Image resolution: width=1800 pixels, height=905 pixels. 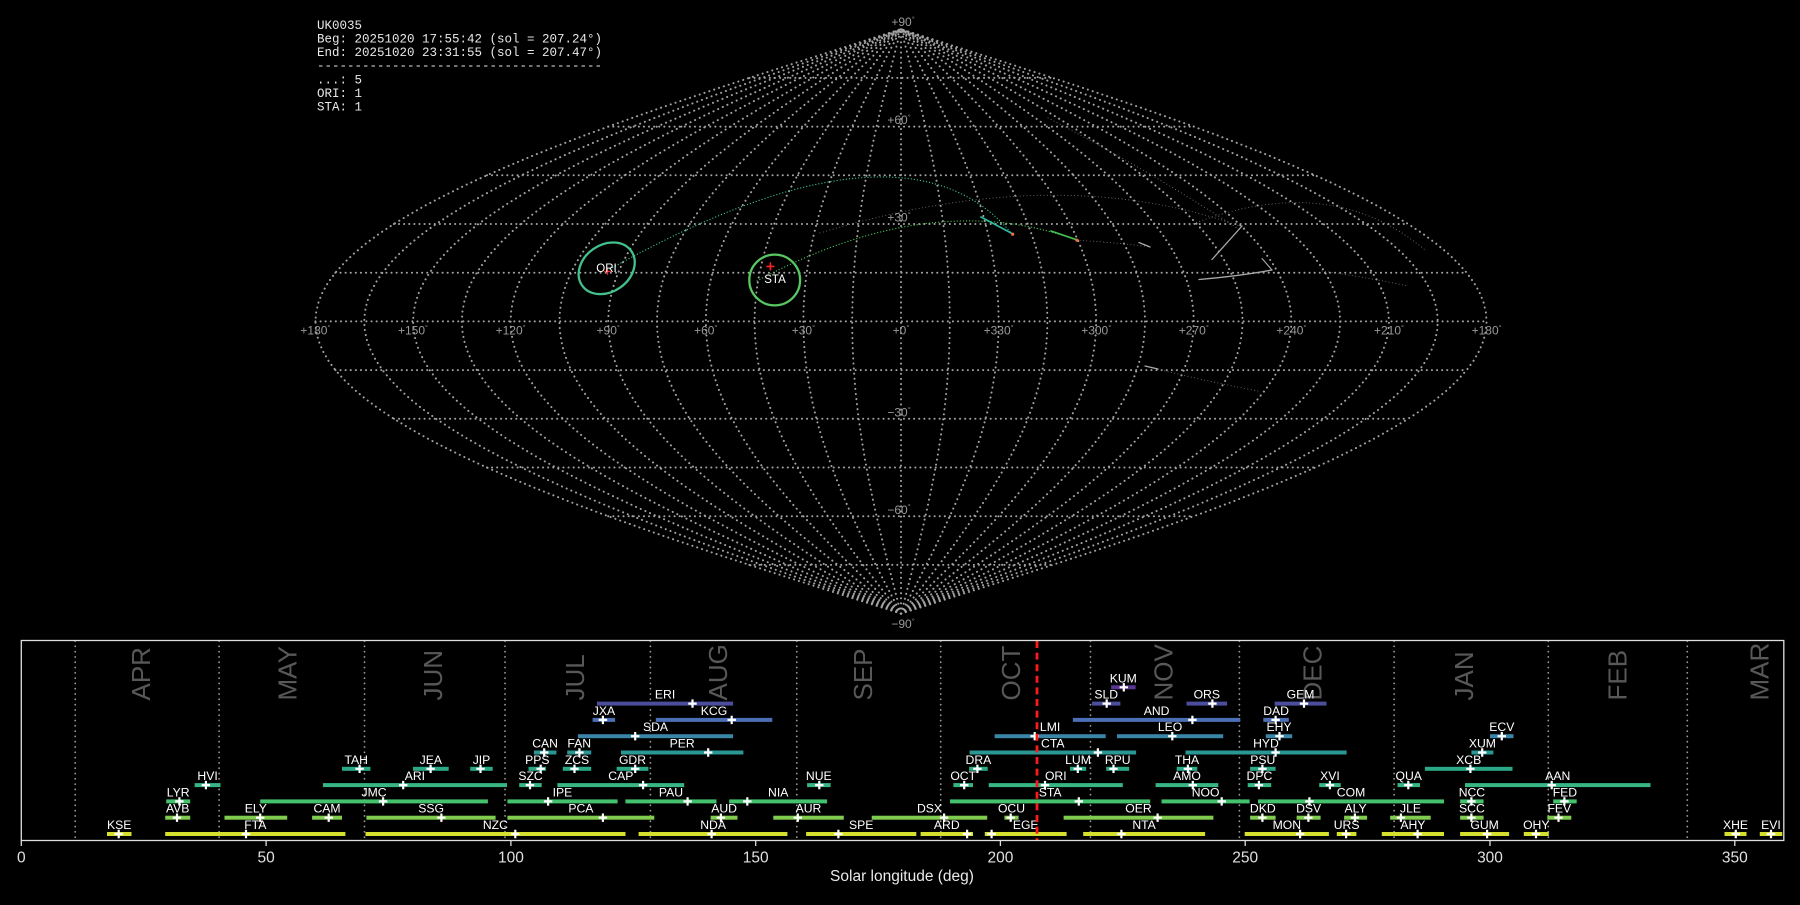 I want to click on svg-text: KCG, so click(x=714, y=711).